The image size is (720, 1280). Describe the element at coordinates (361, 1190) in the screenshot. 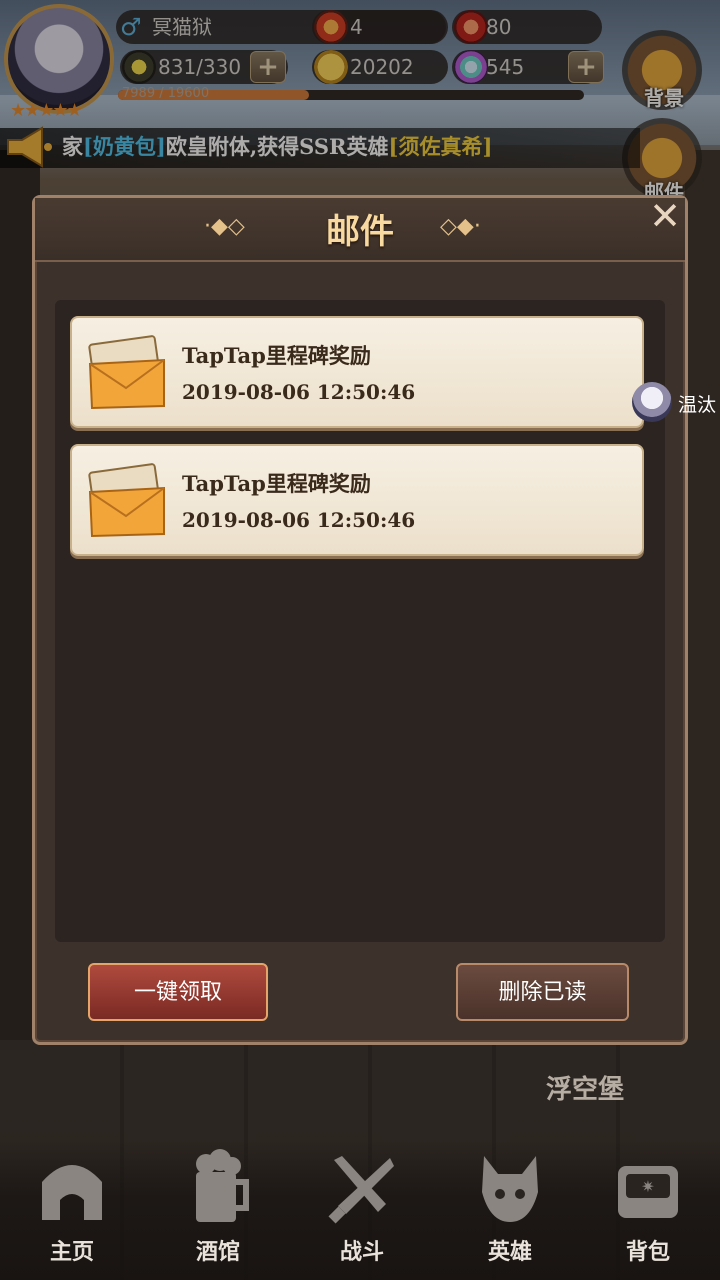

I see `swords-icon` at that location.